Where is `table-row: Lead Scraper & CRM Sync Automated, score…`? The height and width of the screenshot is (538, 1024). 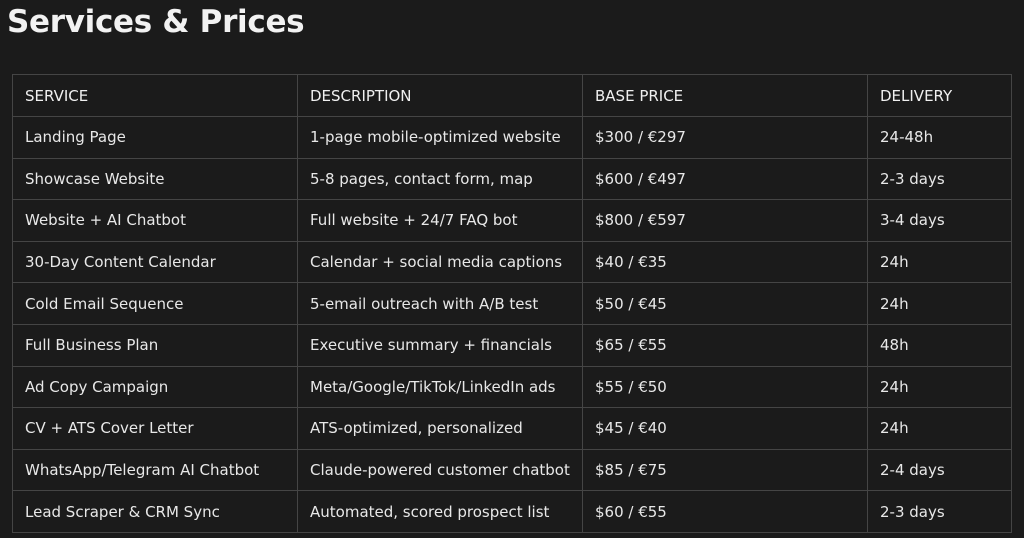 table-row: Lead Scraper & CRM Sync Automated, score… is located at coordinates (512, 511).